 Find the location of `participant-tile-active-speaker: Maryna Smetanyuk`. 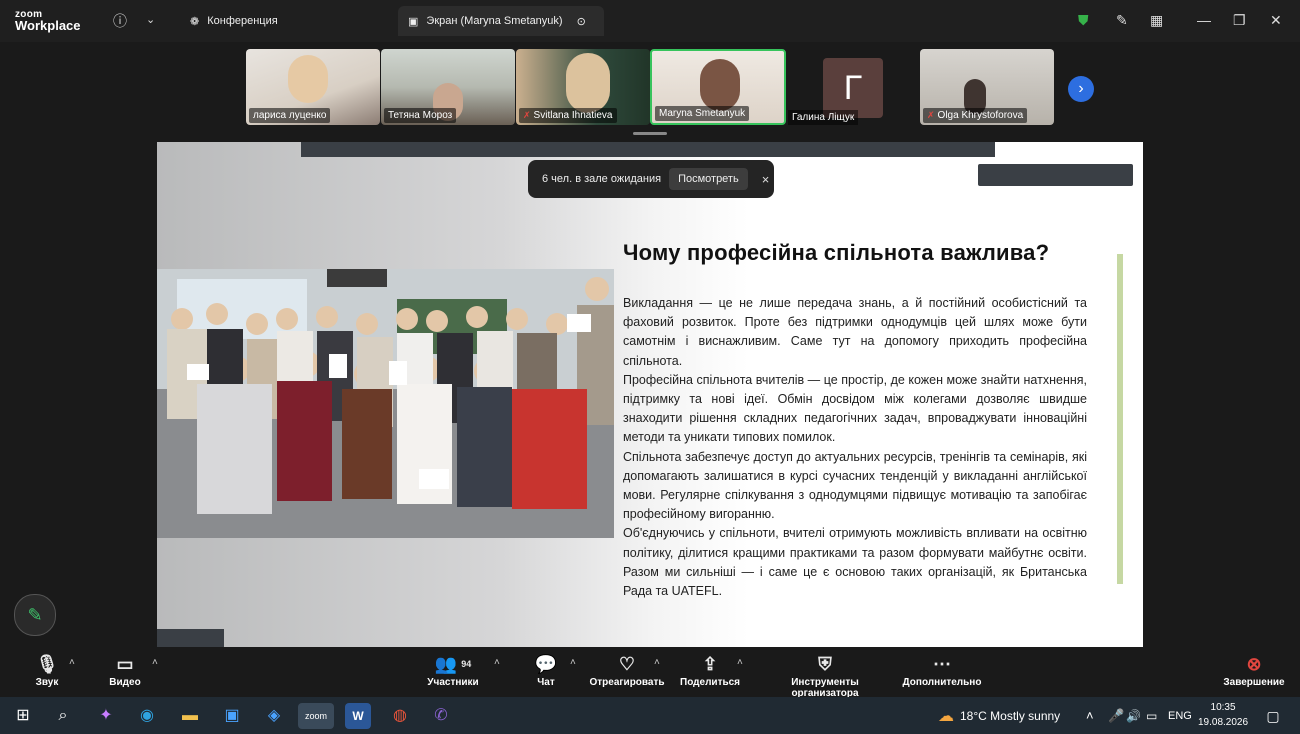

participant-tile-active-speaker: Maryna Smetanyuk is located at coordinates (718, 87).